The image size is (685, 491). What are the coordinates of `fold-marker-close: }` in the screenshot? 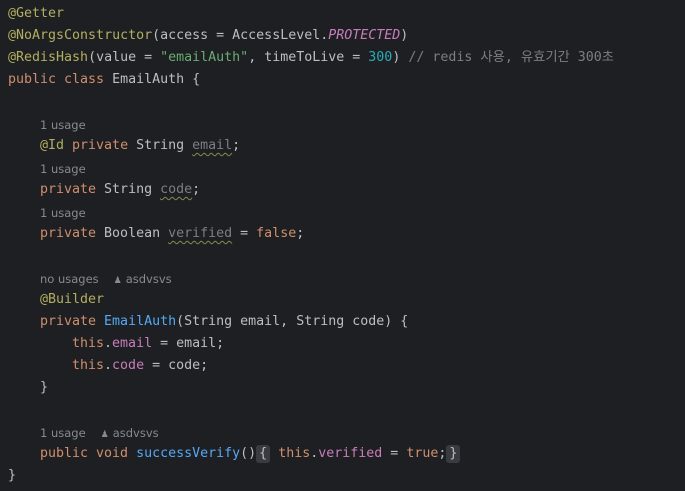 It's located at (453, 454).